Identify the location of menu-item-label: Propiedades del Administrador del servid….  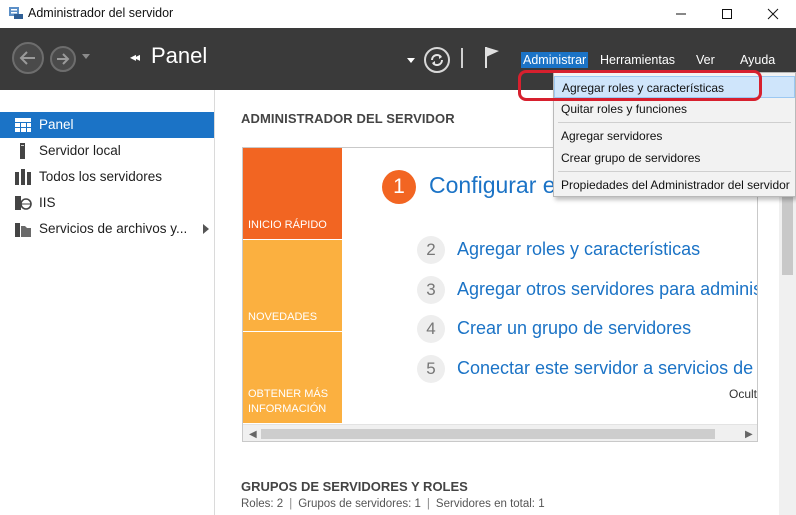
(675, 185).